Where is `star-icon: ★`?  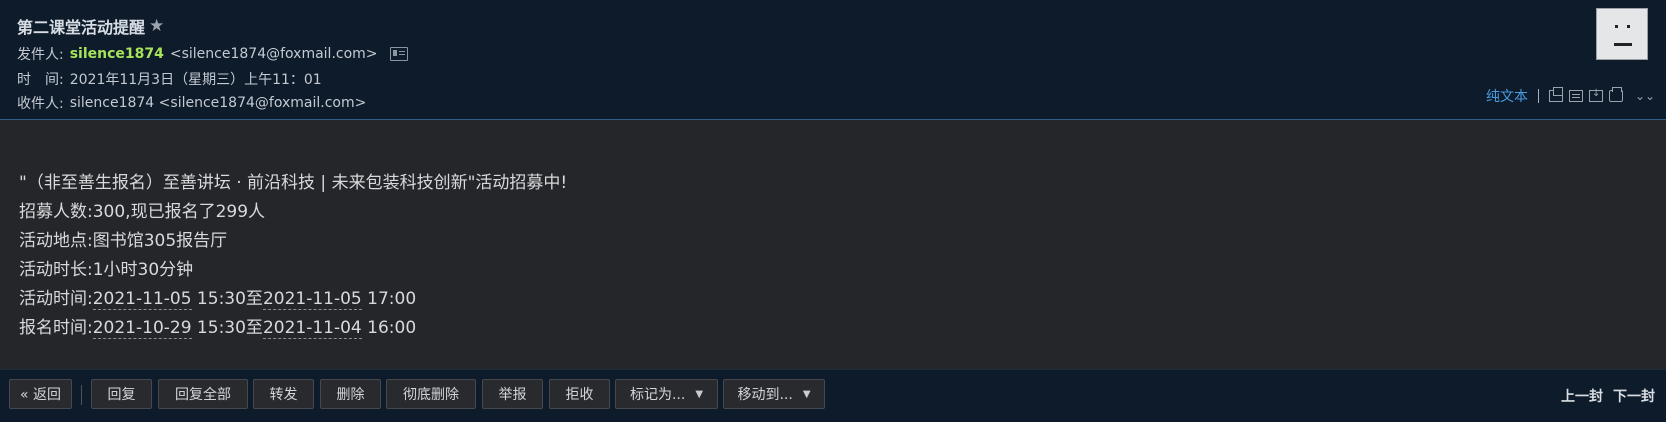 star-icon: ★ is located at coordinates (156, 26).